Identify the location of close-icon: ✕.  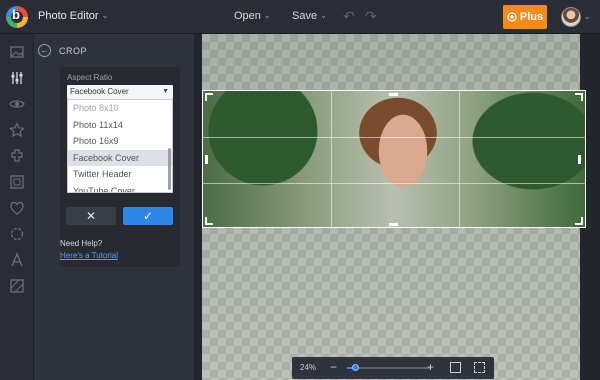
(91, 216).